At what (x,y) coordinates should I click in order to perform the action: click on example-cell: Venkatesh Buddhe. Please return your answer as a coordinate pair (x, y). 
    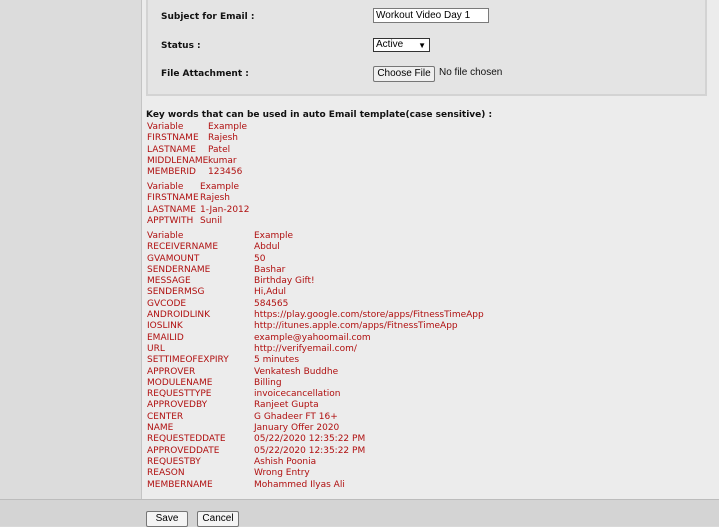
    Looking at the image, I should click on (296, 371).